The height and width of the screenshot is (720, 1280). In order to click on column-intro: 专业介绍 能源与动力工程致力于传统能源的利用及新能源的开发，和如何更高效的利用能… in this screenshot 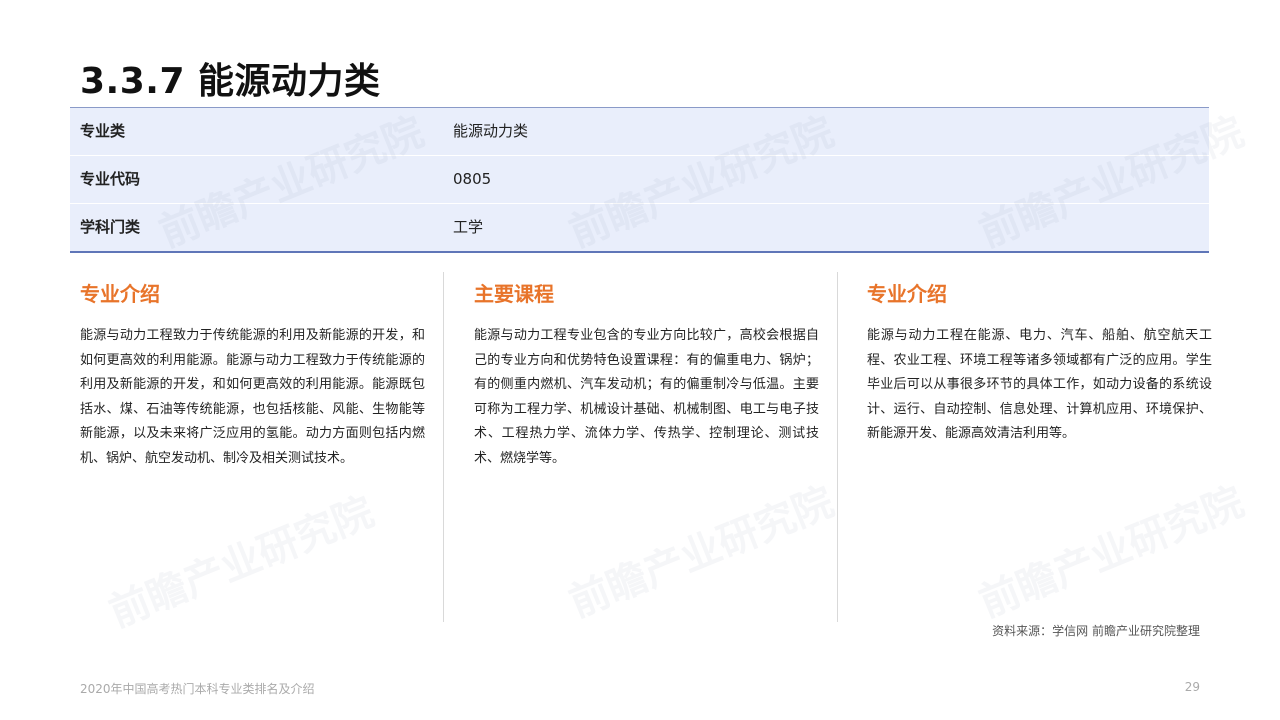, I will do `click(252, 375)`.